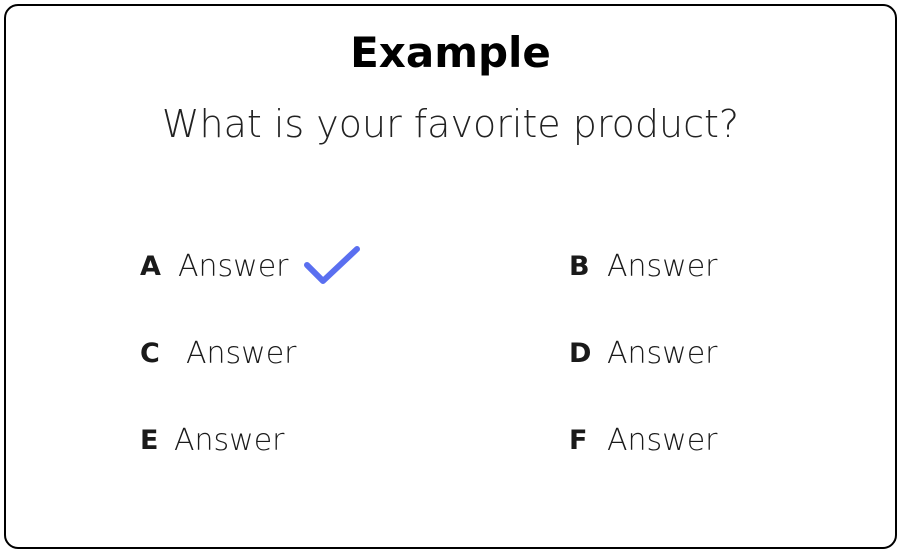 The height and width of the screenshot is (555, 903). What do you see at coordinates (578, 440) in the screenshot?
I see `option-letter: F` at bounding box center [578, 440].